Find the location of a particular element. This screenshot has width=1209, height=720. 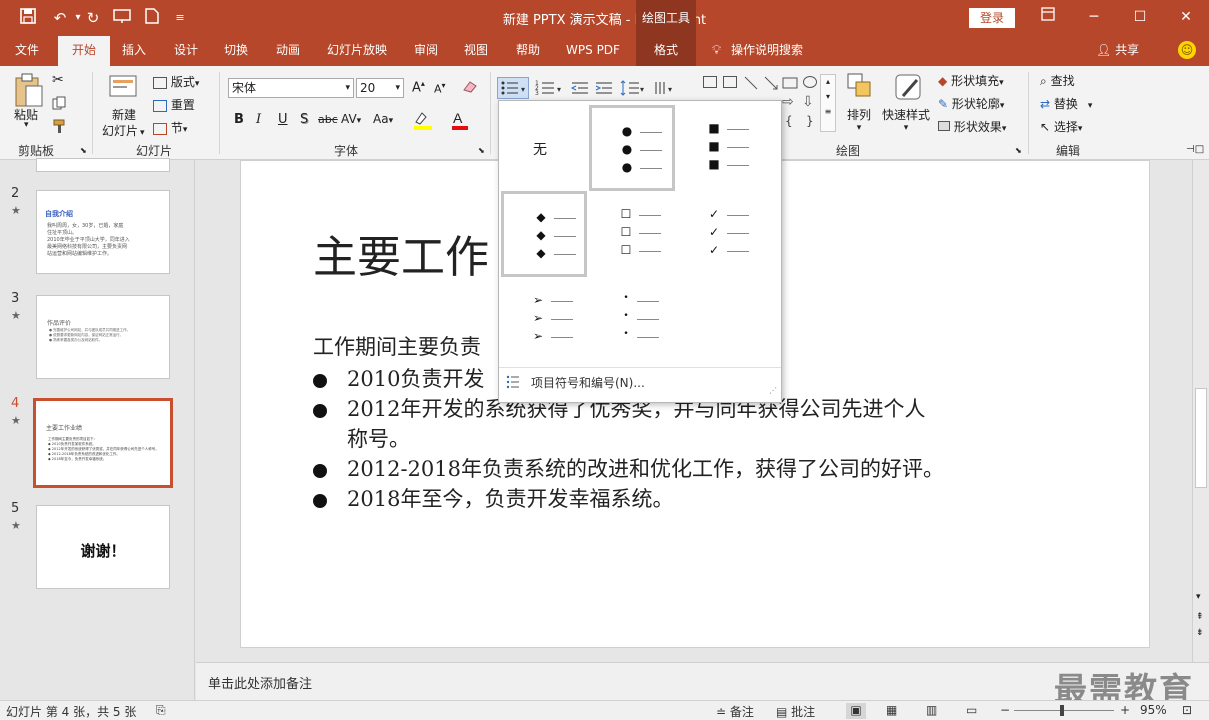

zoom-slider-track is located at coordinates (1064, 710).